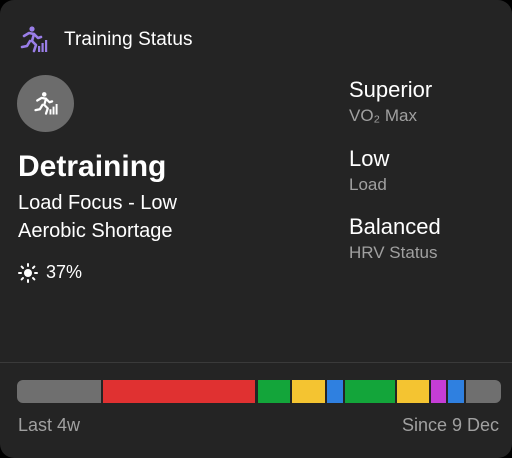  I want to click on vo2max-label: VO₂ Max, so click(383, 115).